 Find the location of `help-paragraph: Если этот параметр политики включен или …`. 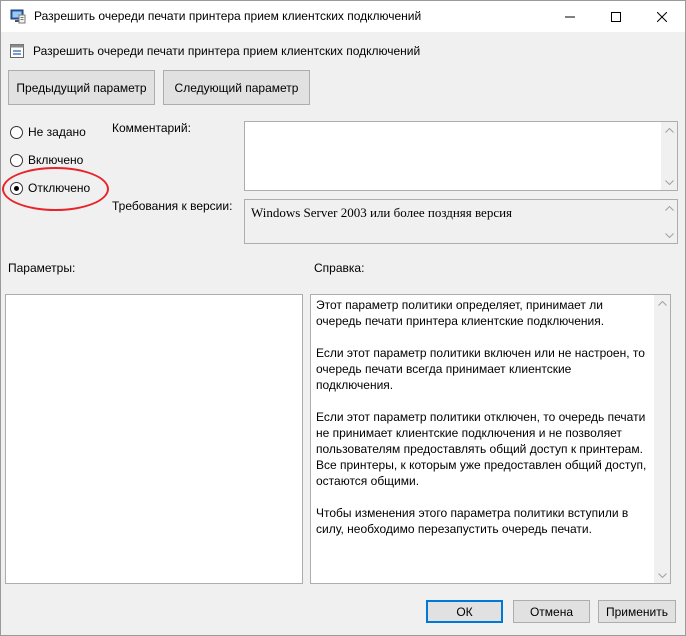

help-paragraph: Если этот параметр политики включен или … is located at coordinates (480, 369).